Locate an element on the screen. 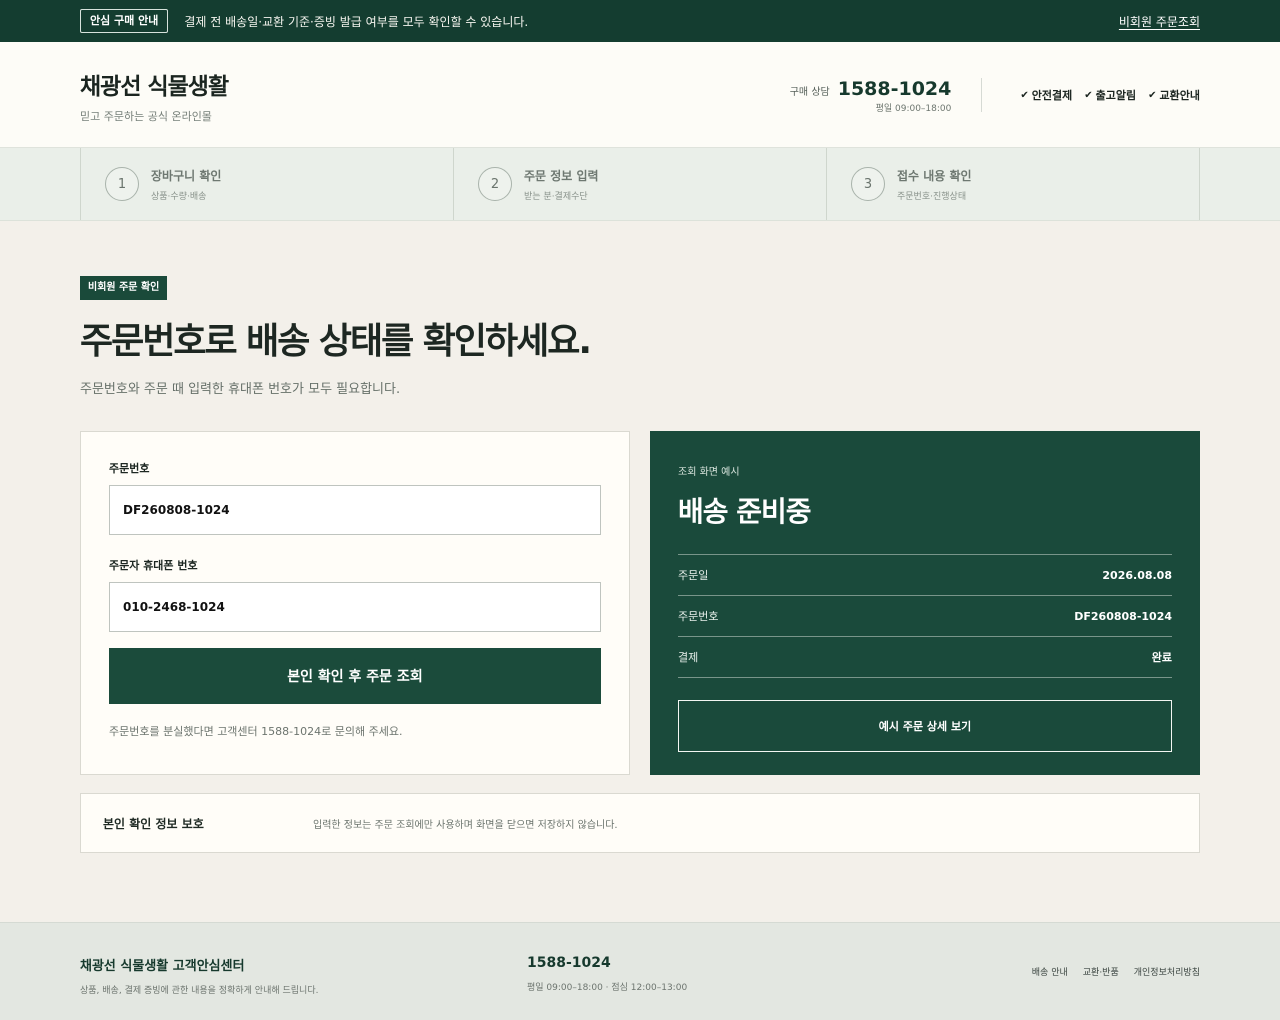 This screenshot has width=1280, height=1020. footer-links: 배송 안내 교환·반품 개인정보처리방침 is located at coordinates (1116, 975).